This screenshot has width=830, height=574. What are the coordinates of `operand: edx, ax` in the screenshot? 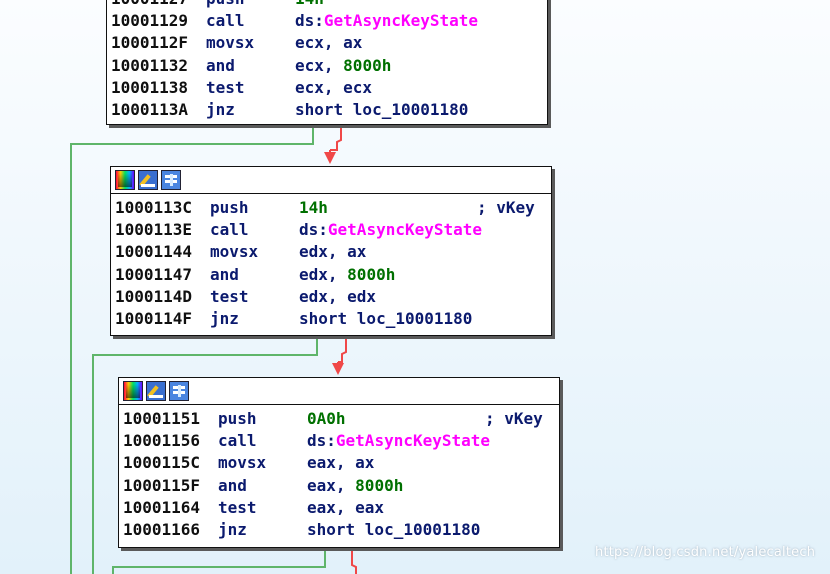 It's located at (333, 252).